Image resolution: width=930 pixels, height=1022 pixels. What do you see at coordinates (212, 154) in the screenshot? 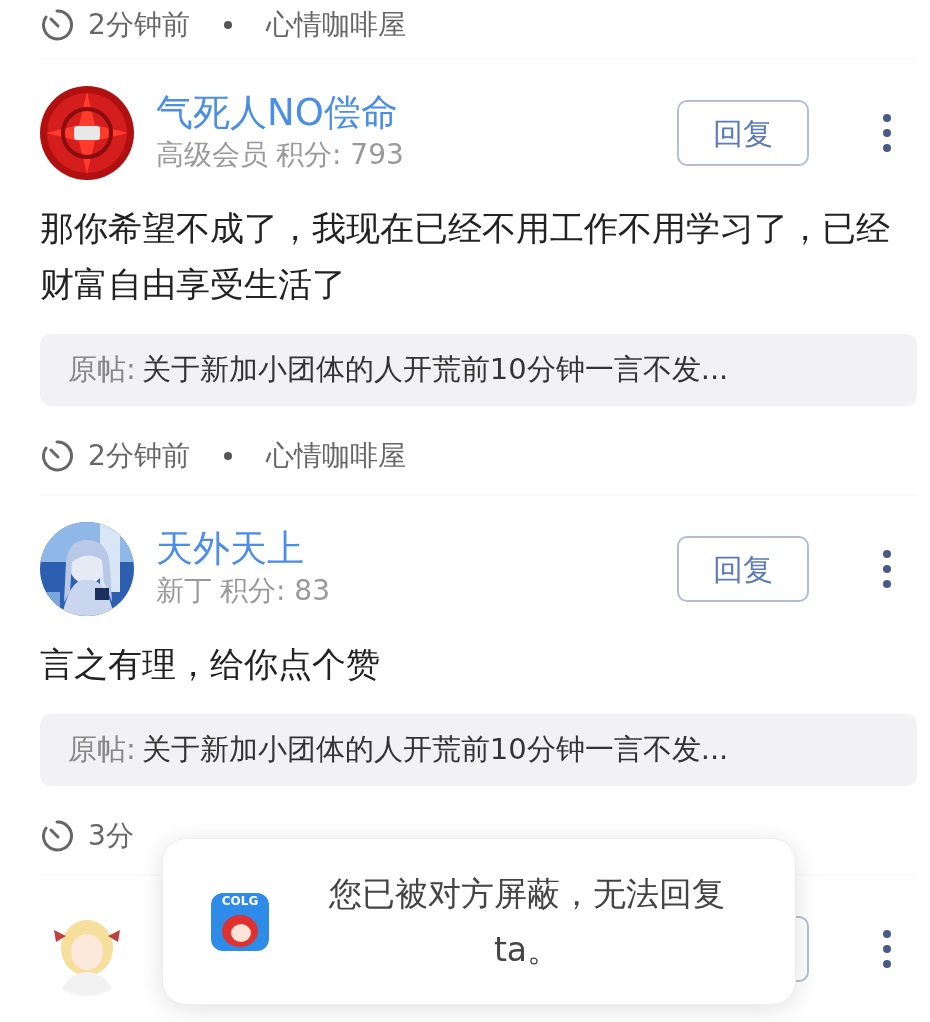
I see `member-rank: 高级会员` at bounding box center [212, 154].